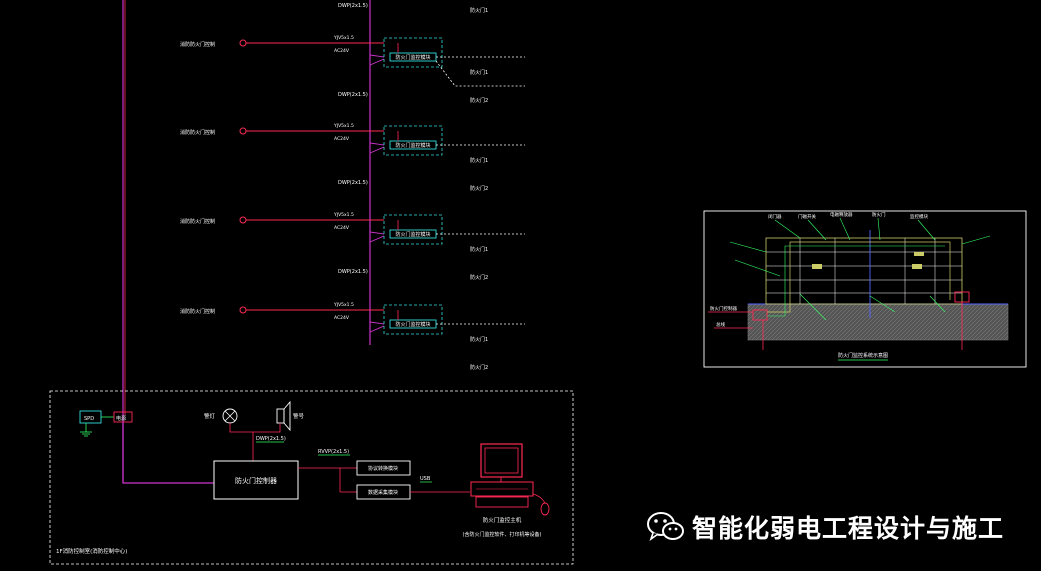 The height and width of the screenshot is (571, 1041). I want to click on watermark-text: 智能化弱电工程设计与施工, so click(848, 528).